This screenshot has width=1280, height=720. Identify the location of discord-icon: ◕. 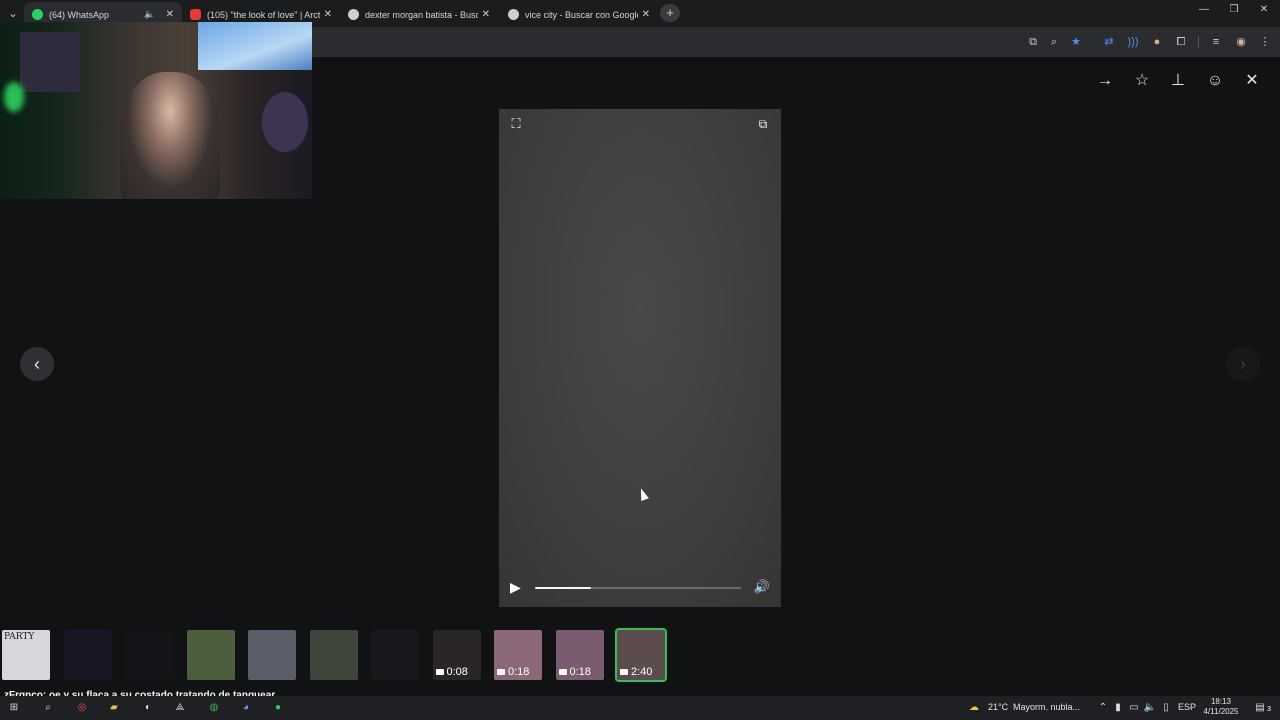
(246, 708).